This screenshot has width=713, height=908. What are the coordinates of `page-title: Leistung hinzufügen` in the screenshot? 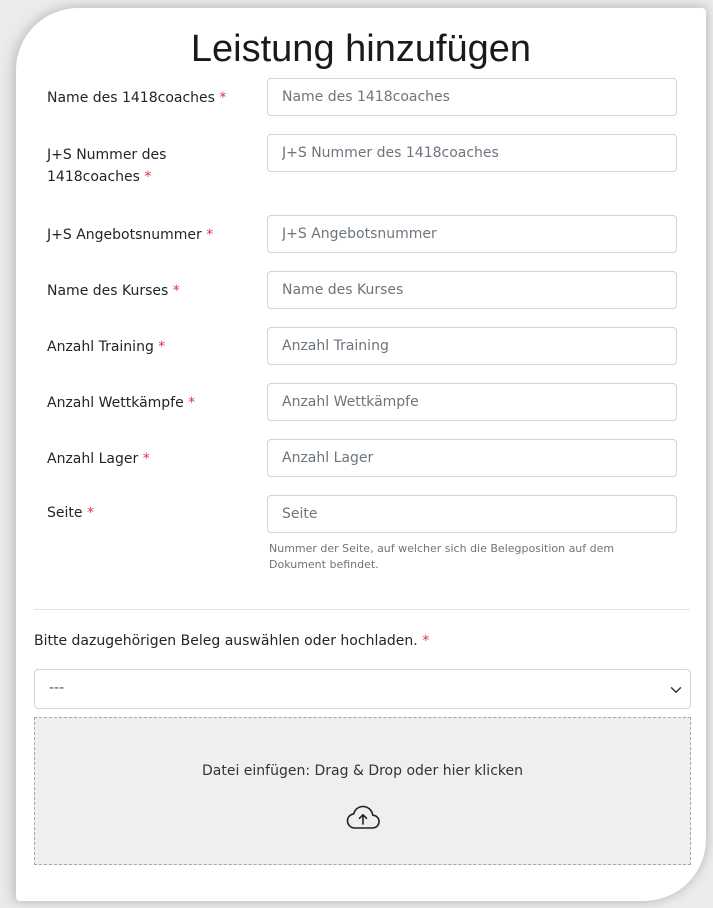 It's located at (361, 49).